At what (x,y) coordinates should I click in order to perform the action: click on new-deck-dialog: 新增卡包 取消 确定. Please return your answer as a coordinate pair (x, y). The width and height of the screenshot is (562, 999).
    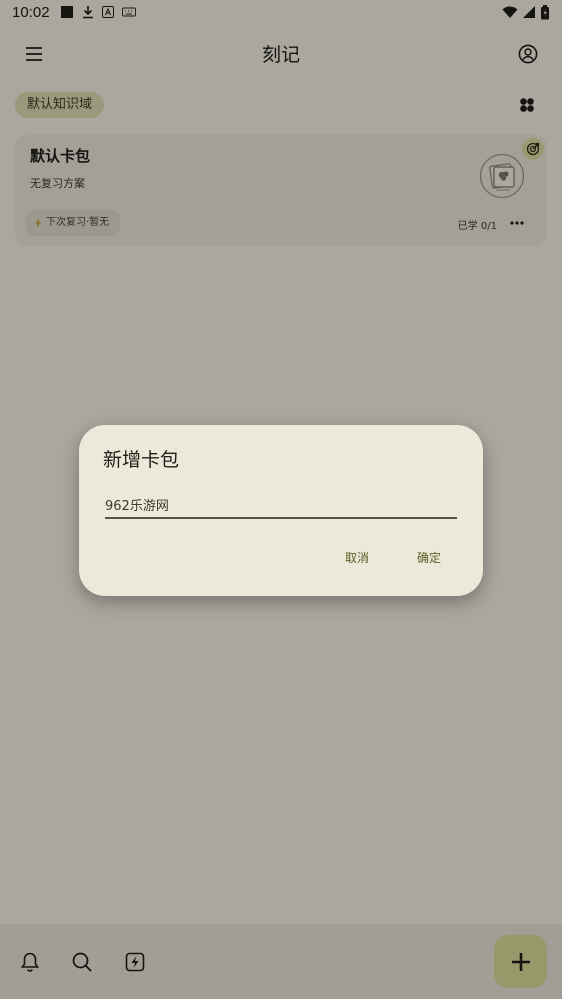
    Looking at the image, I should click on (281, 510).